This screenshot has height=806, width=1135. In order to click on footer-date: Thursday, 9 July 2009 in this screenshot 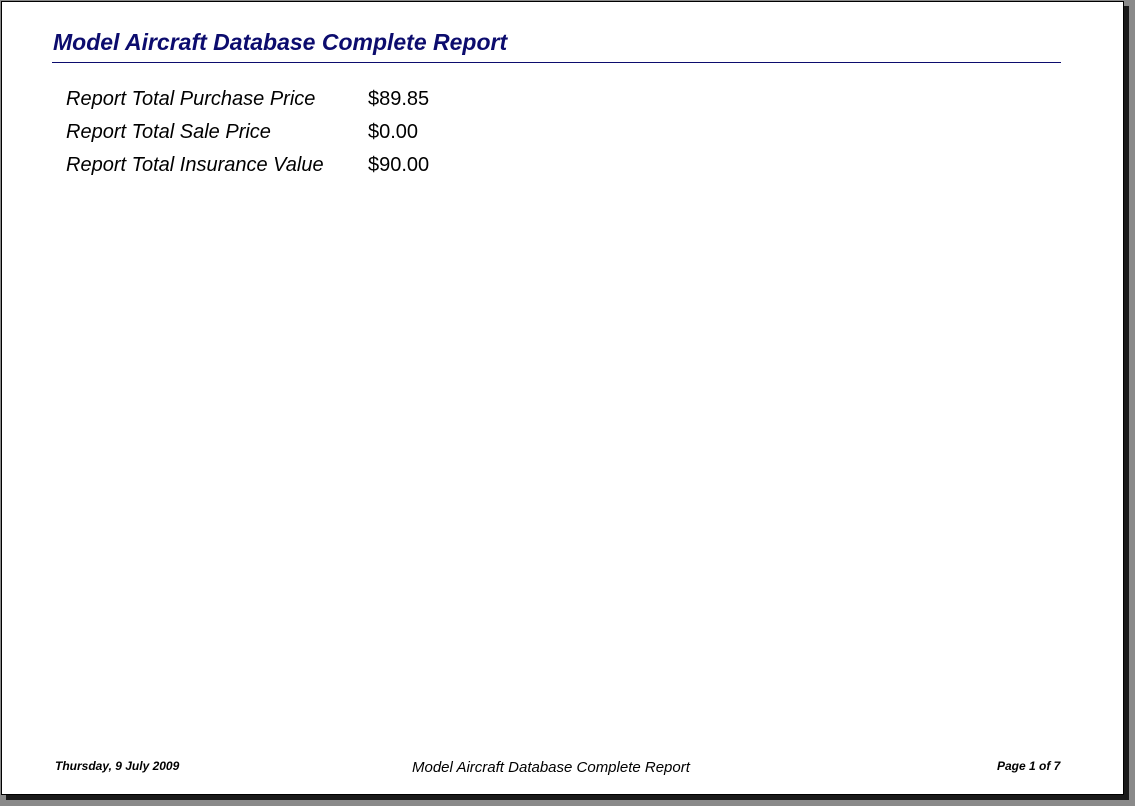, I will do `click(117, 766)`.